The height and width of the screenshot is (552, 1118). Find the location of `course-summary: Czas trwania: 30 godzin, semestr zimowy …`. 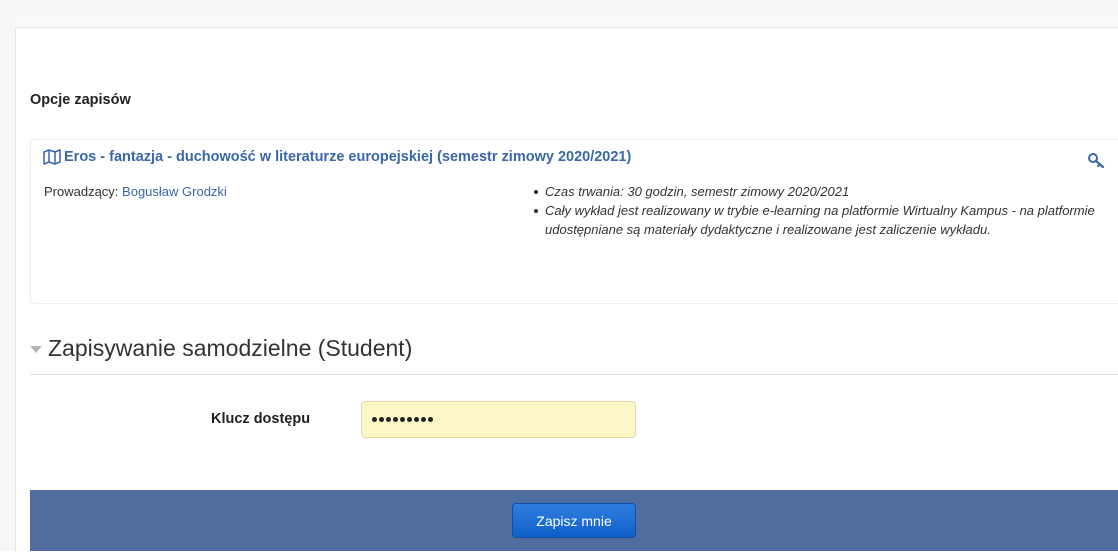

course-summary: Czas trwania: 30 godzin, semestr zimowy … is located at coordinates (821, 210).